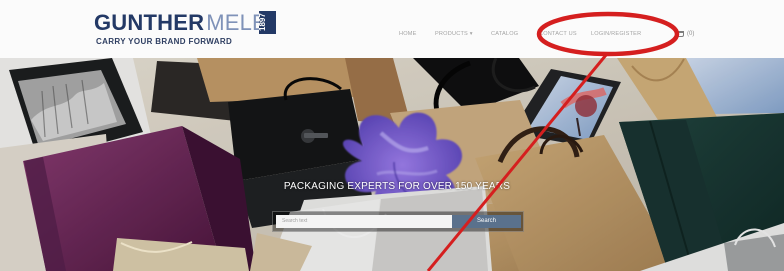  Describe the element at coordinates (680, 34) in the screenshot. I see `shopping-bag-icon` at that location.